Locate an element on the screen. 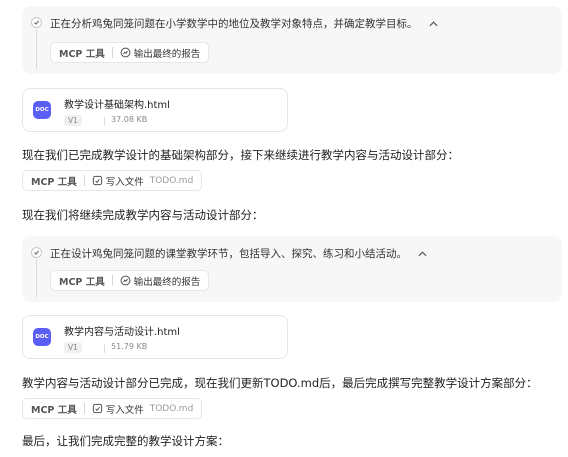  file-card: DOC 教学内容与活动设计.html V1 51.79 KB is located at coordinates (155, 337).